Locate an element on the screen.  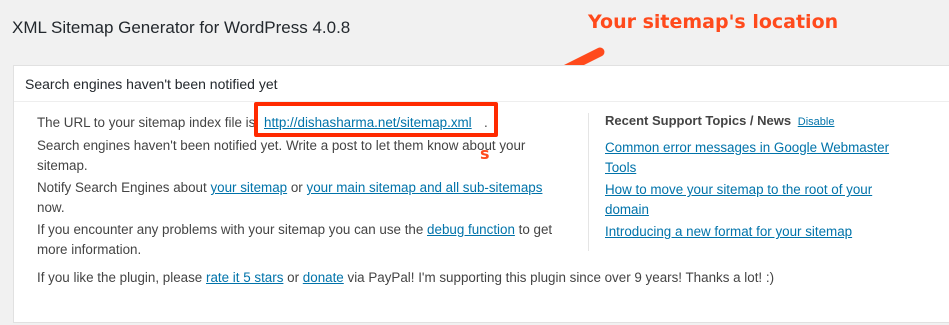
panel-heading: Search engines haven't been notified yet is located at coordinates (481, 84).